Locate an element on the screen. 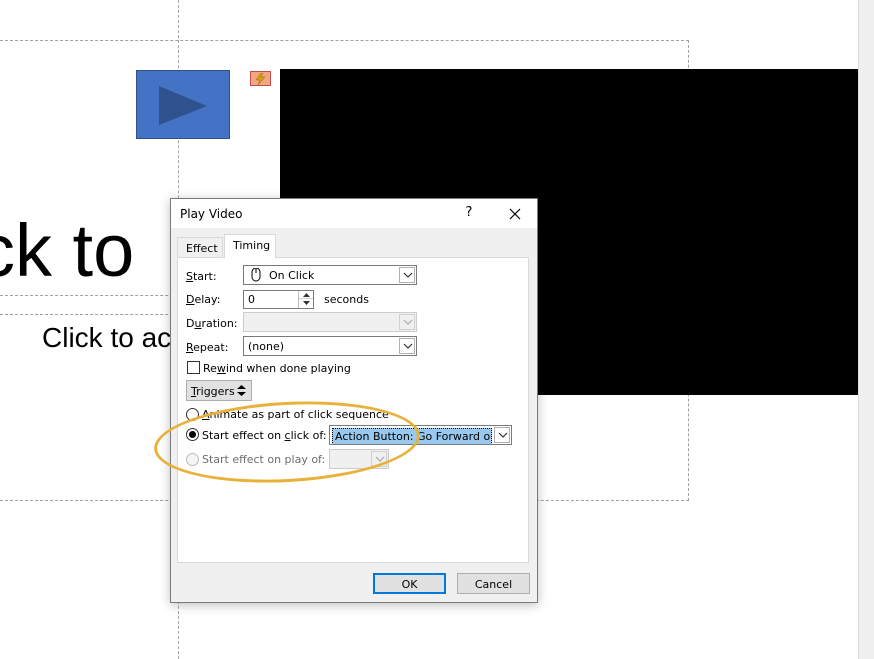 The height and width of the screenshot is (659, 874). triggers-button: Triggers is located at coordinates (219, 390).